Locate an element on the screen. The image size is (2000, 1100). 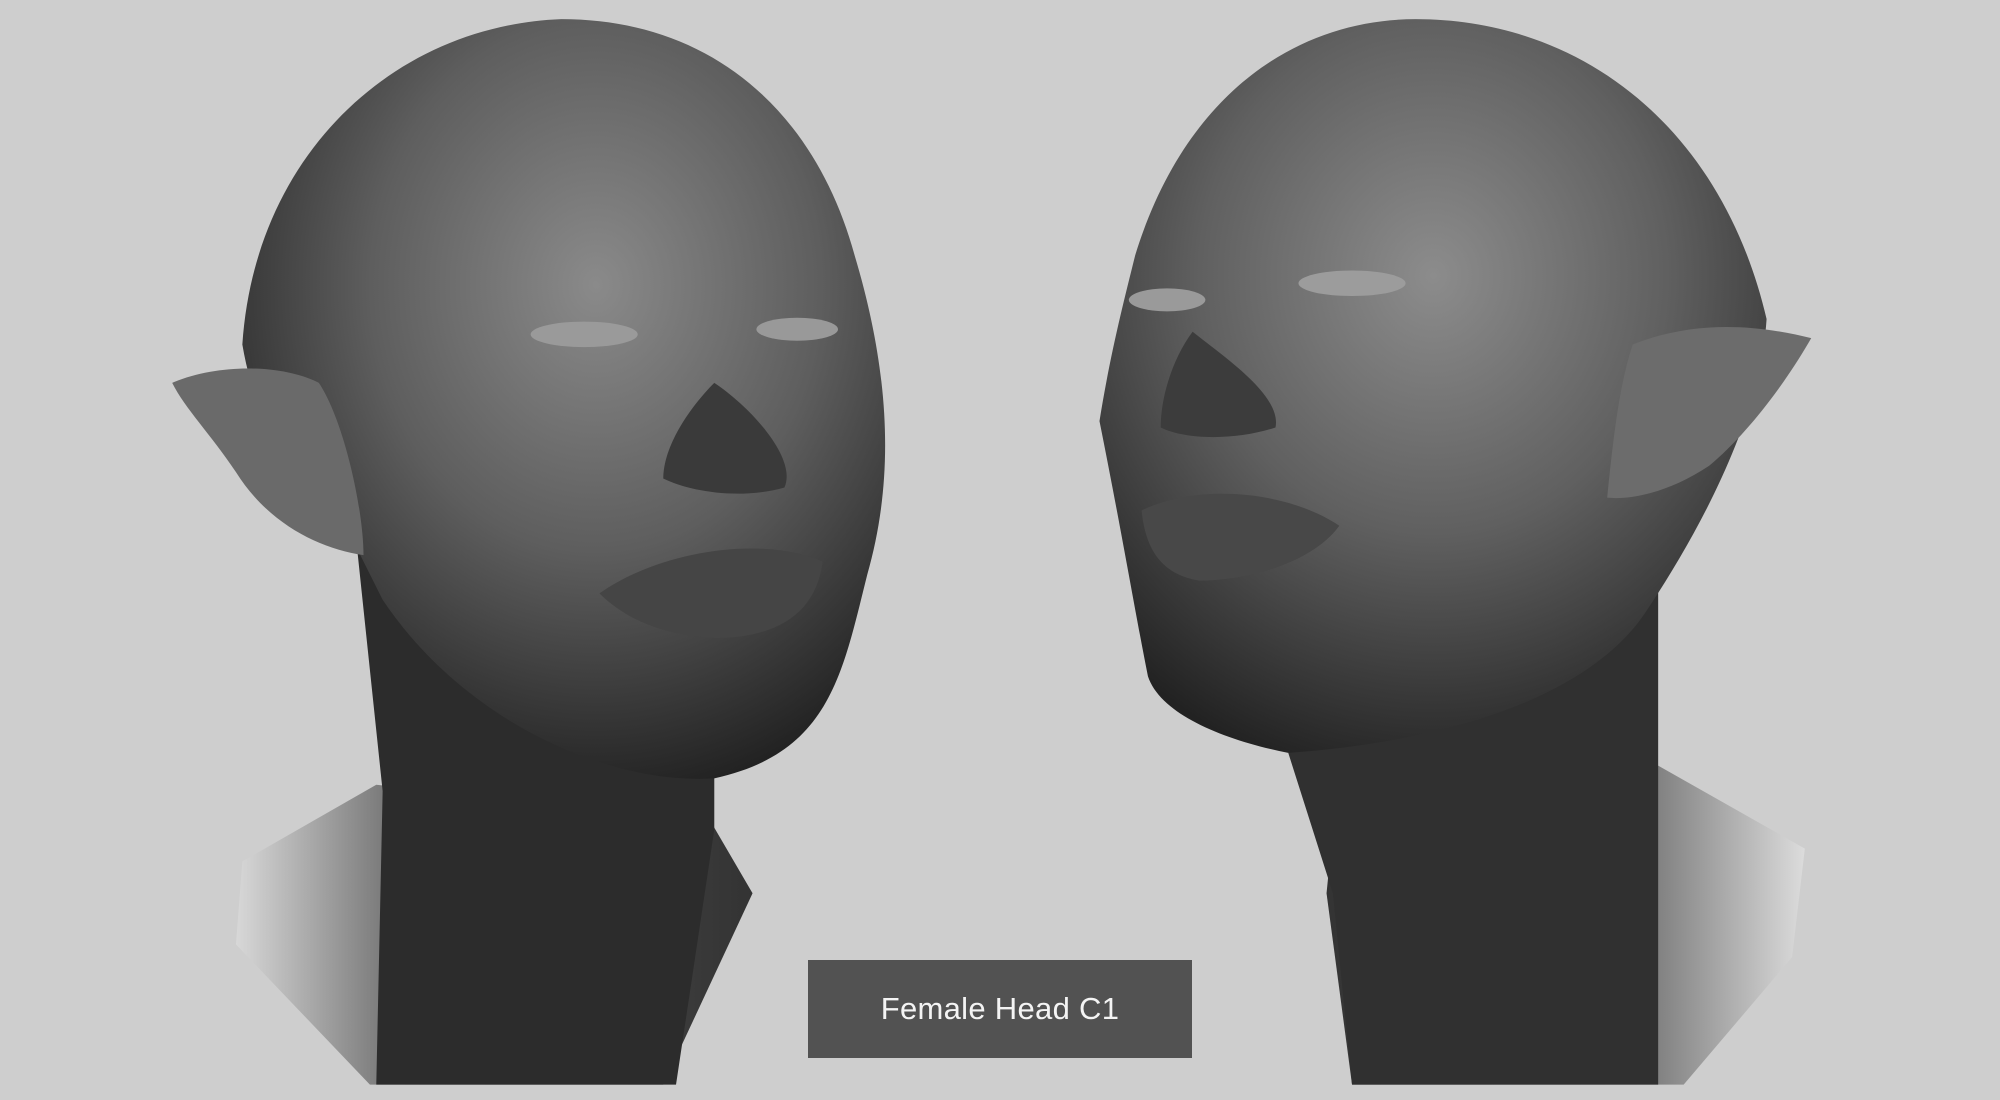
right-eye-left is located at coordinates (1167, 300).